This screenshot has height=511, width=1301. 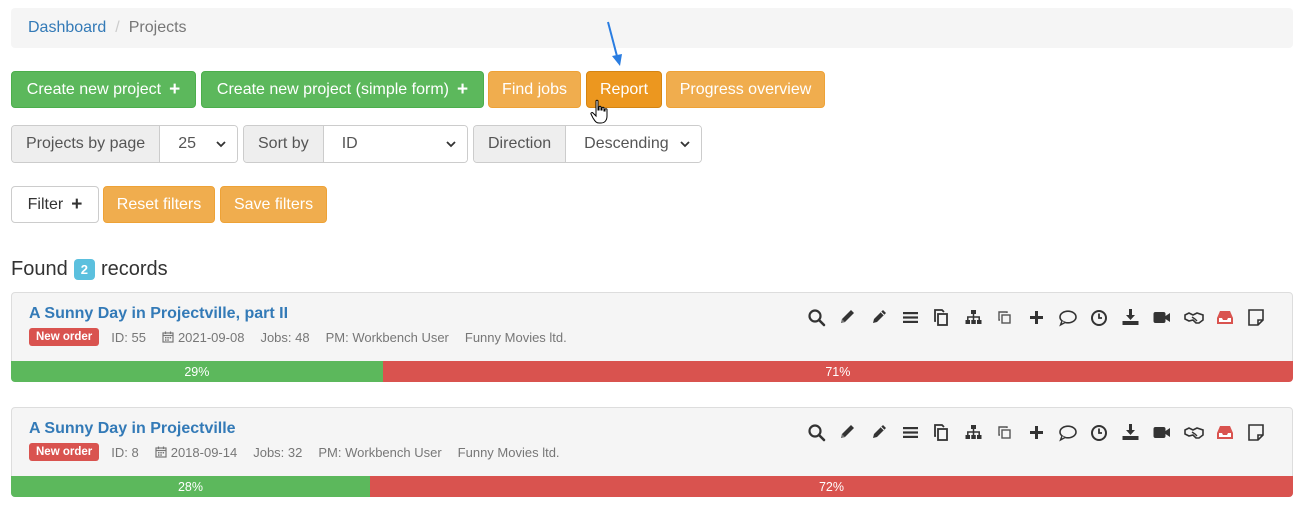 What do you see at coordinates (278, 452) in the screenshot?
I see `project-jobs: Jobs: 32` at bounding box center [278, 452].